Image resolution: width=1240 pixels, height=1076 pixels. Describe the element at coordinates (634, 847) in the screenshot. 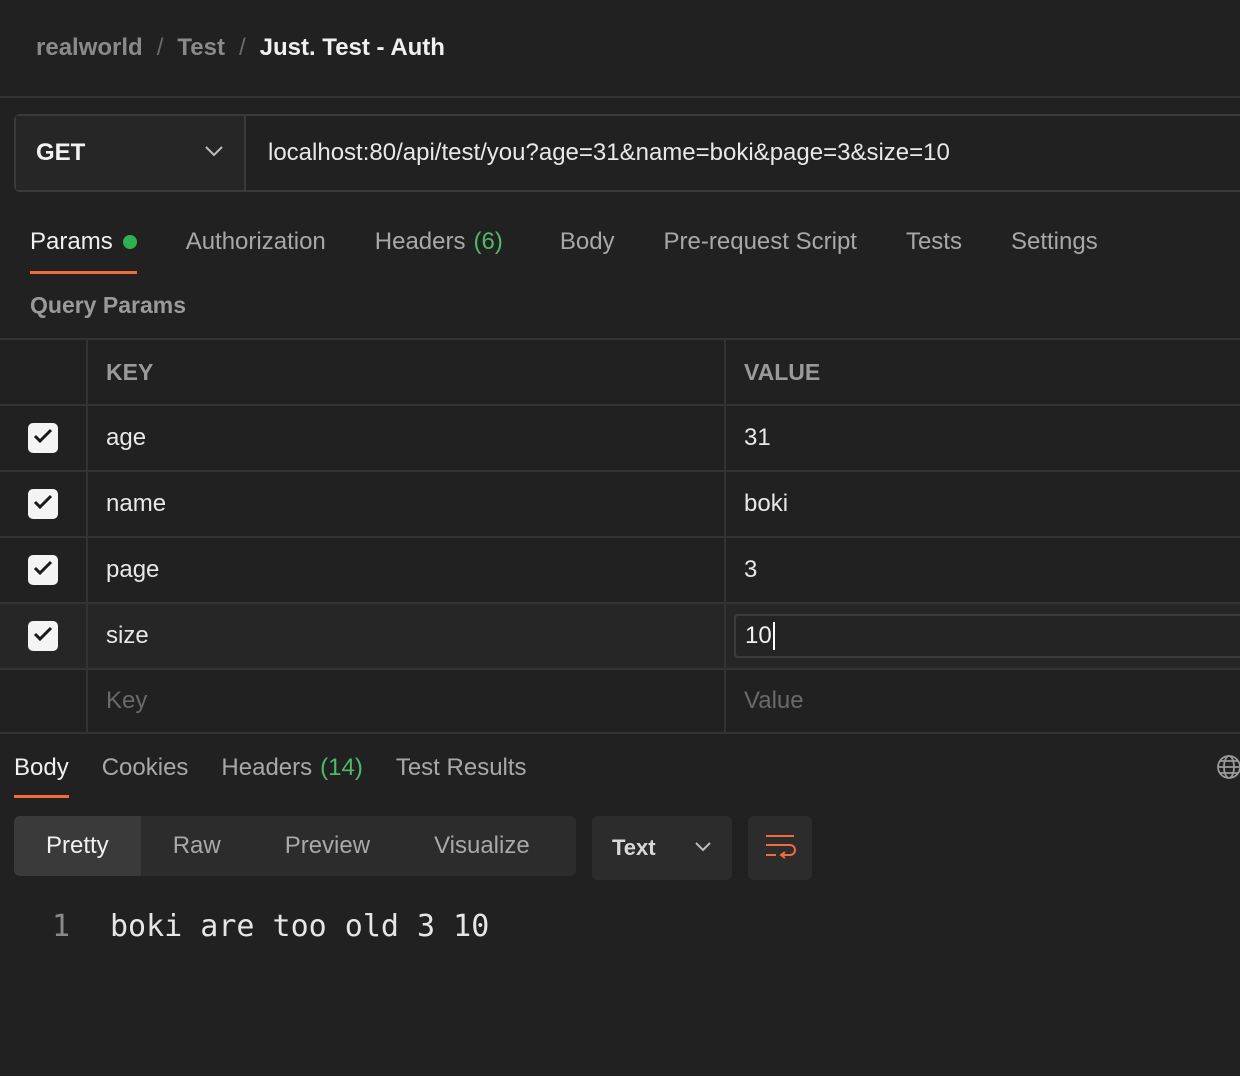

I see `format-label: Text` at that location.